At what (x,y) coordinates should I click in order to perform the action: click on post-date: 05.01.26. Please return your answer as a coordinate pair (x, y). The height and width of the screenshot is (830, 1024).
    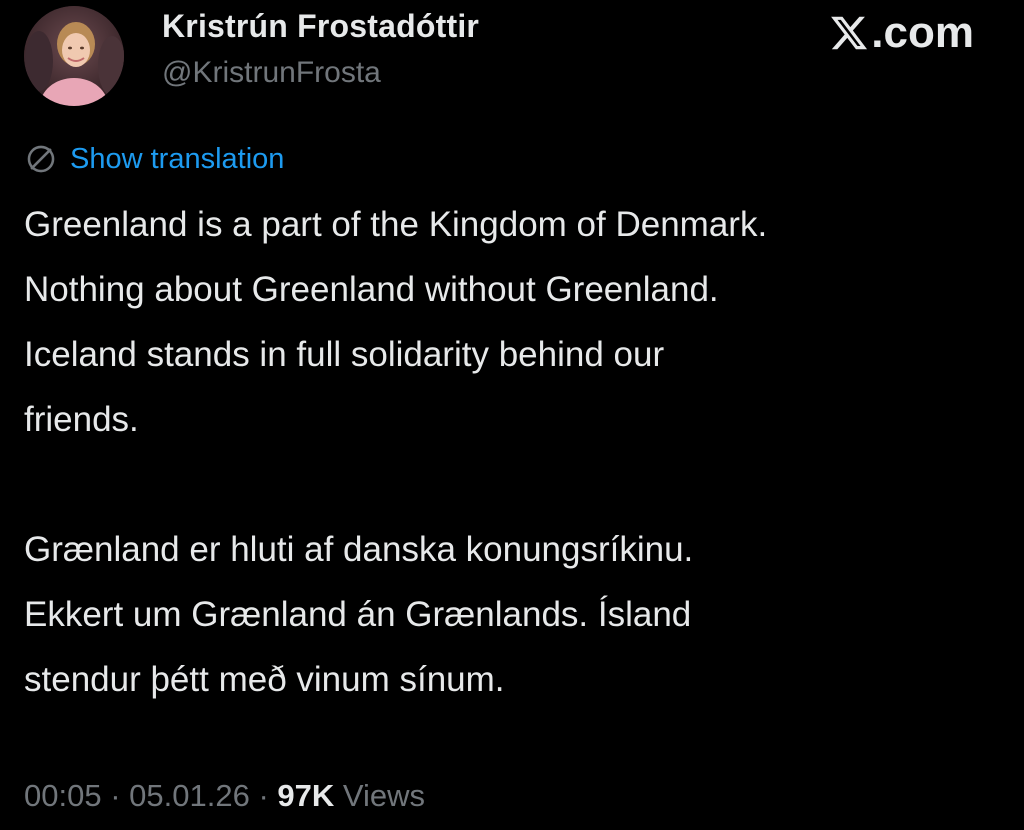
    Looking at the image, I should click on (189, 795).